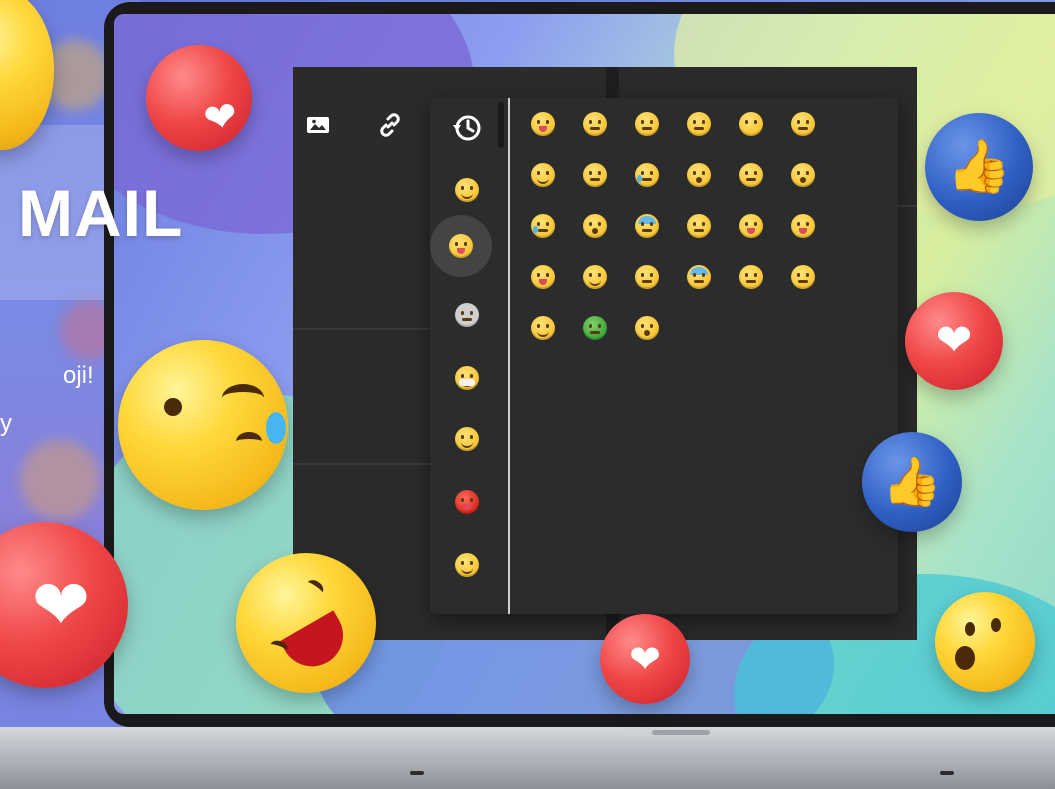 This screenshot has height=789, width=1055. Describe the element at coordinates (390, 125) in the screenshot. I see `link-icon` at that location.